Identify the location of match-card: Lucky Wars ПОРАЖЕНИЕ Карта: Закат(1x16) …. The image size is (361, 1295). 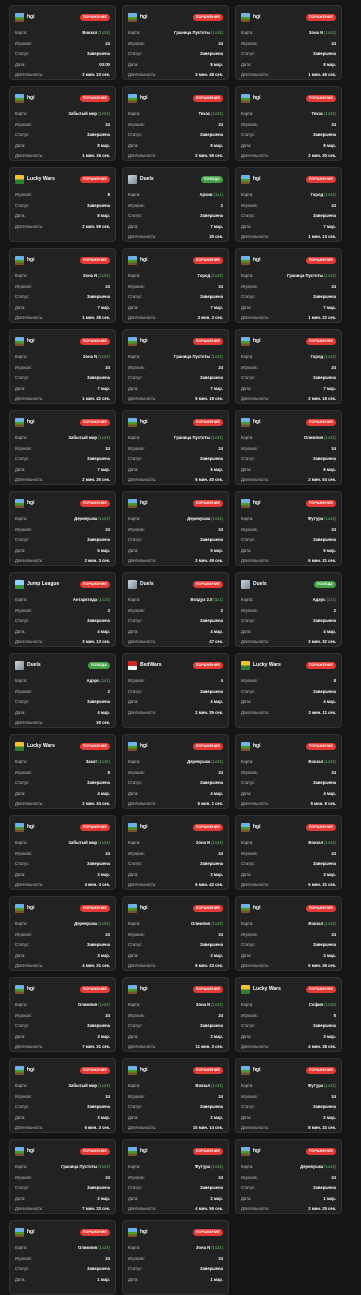
(62, 771).